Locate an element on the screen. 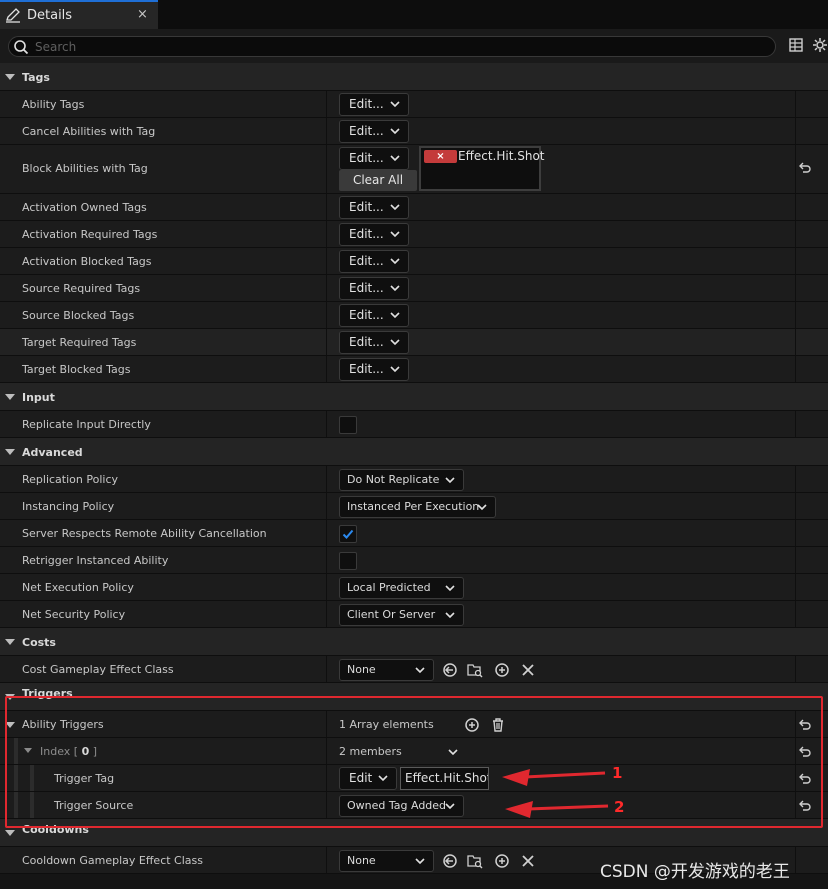  property-index-0: Index [ 0 ] 2 members is located at coordinates (414, 751).